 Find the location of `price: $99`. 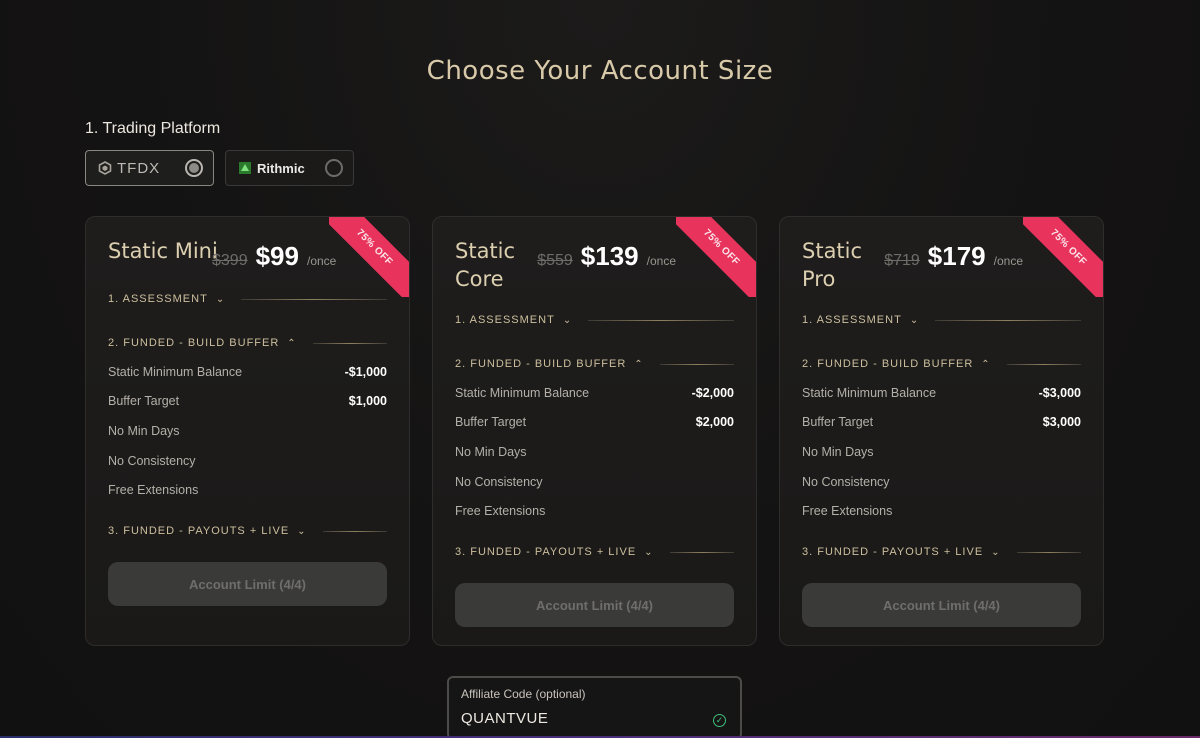

price: $99 is located at coordinates (277, 256).